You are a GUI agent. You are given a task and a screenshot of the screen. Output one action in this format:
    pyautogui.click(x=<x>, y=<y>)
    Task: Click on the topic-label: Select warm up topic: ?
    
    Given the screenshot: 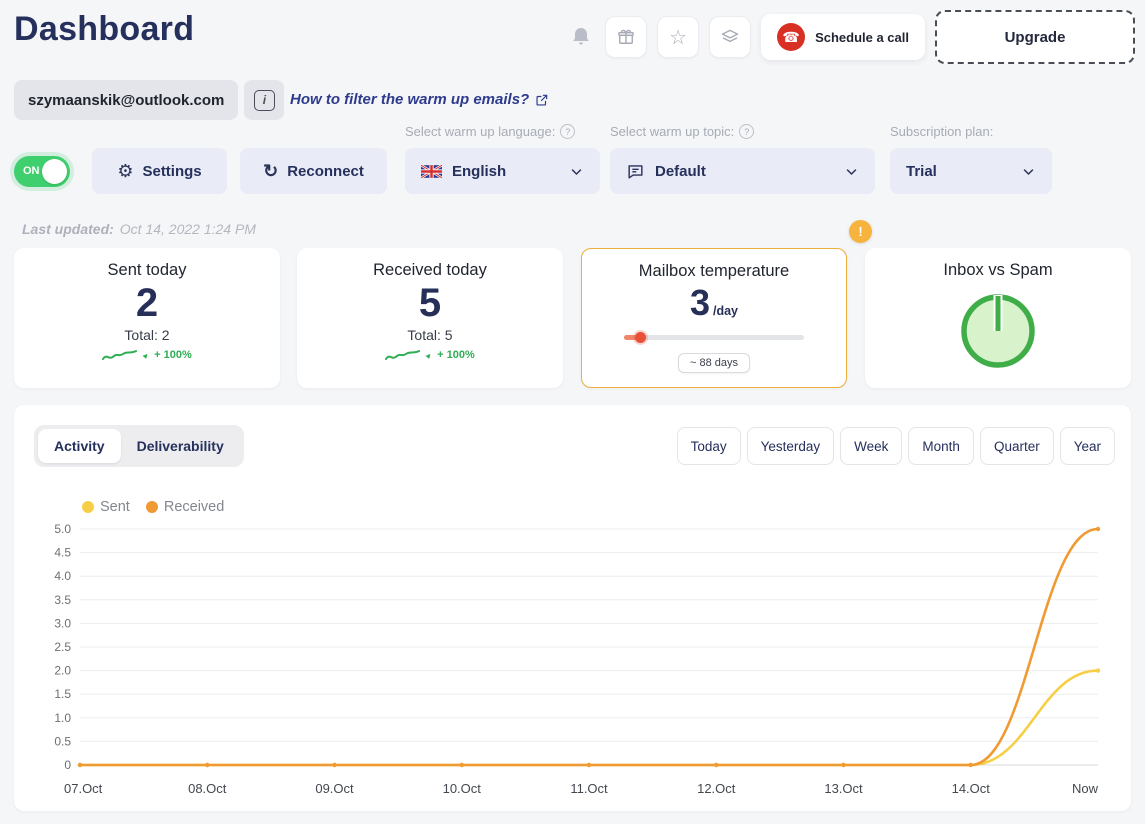 What is the action you would take?
    pyautogui.click(x=682, y=131)
    